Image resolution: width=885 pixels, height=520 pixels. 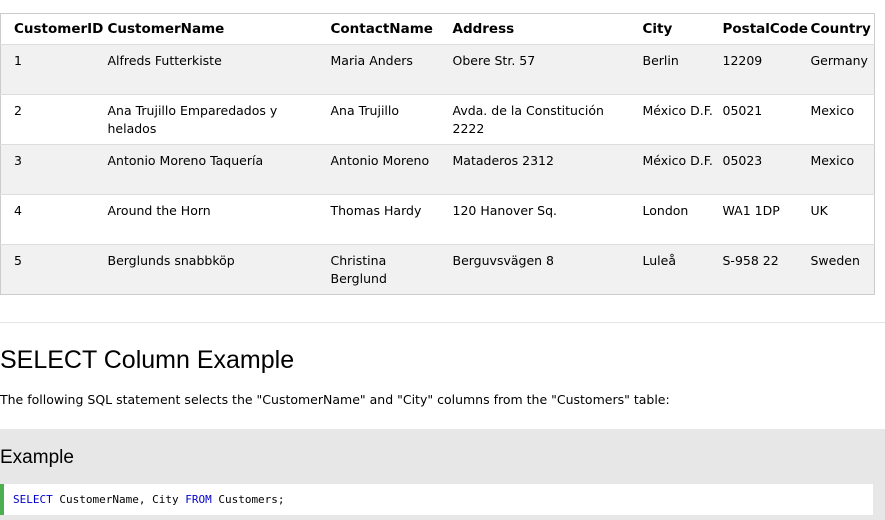 What do you see at coordinates (391, 119) in the screenshot?
I see `cell-contactname: Ana Trujillo` at bounding box center [391, 119].